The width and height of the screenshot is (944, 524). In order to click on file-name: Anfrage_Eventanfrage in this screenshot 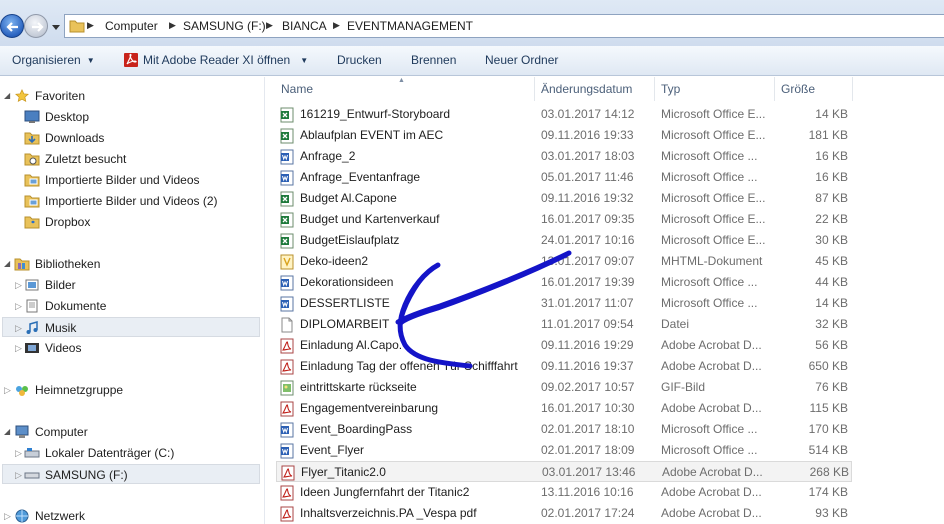, I will do `click(360, 177)`.